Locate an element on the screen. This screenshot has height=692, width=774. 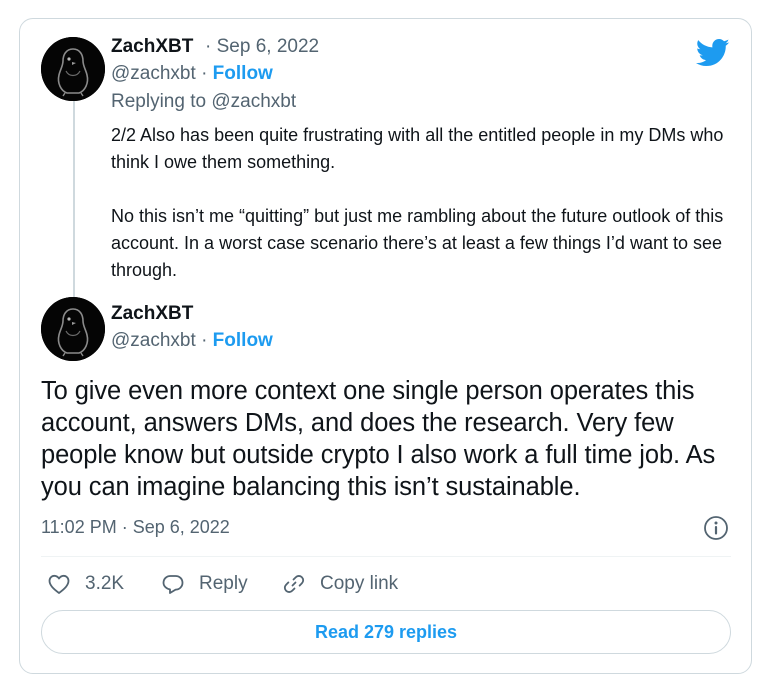
thread-connector-line is located at coordinates (74, 203).